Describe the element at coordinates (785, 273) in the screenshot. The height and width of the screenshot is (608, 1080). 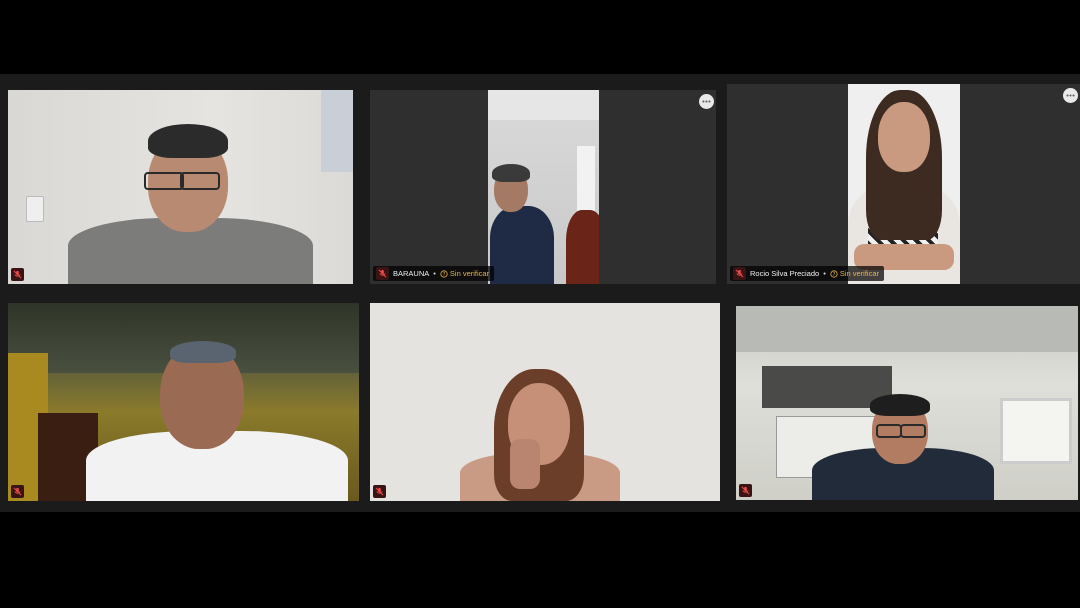
I see `participant-name: Rocio Silva Preciado` at that location.